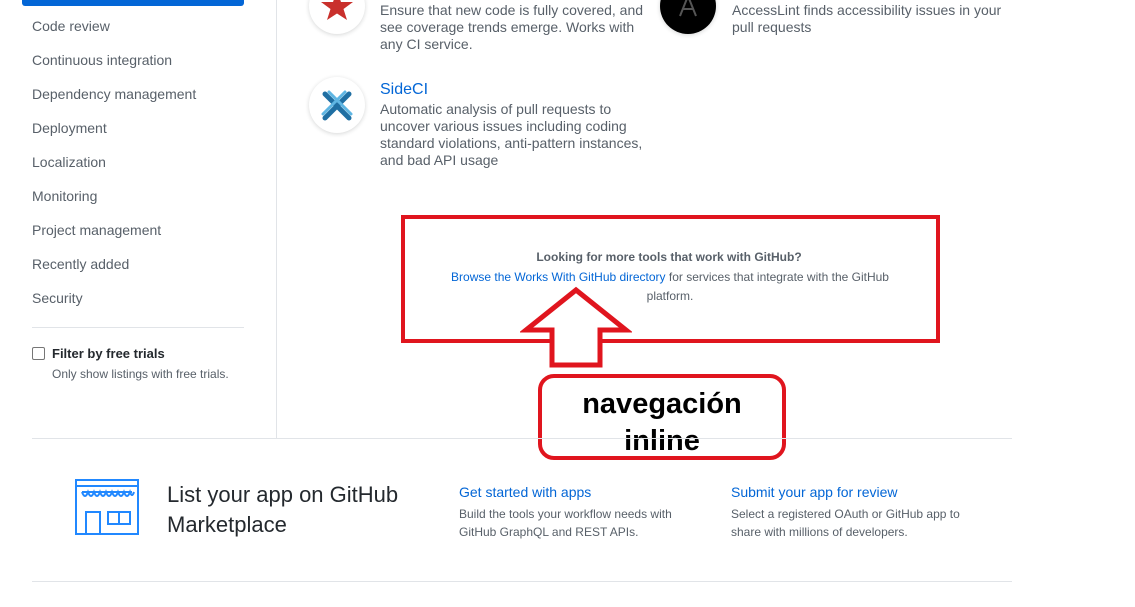 The height and width of the screenshot is (607, 1135). Describe the element at coordinates (814, 492) in the screenshot. I see `submit-app-for-review-link: Submit your app for review` at that location.